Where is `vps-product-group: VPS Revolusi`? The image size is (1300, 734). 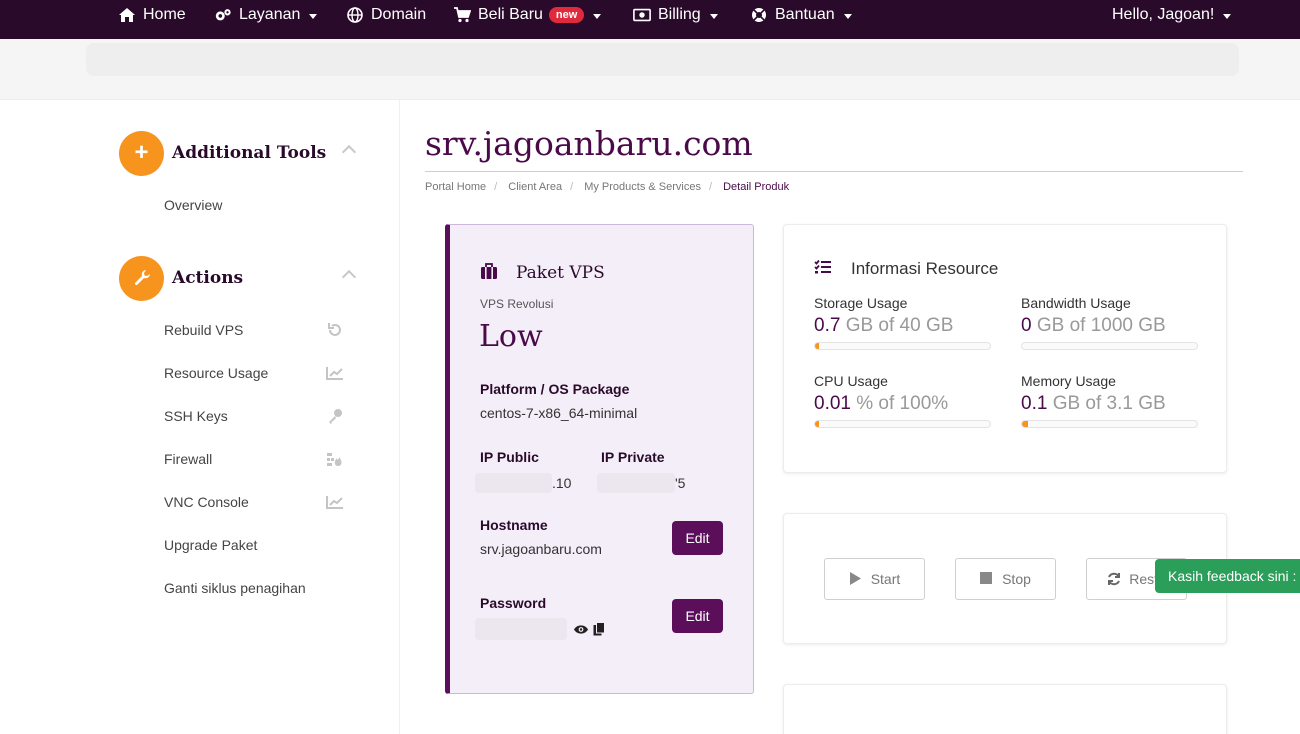
vps-product-group: VPS Revolusi is located at coordinates (517, 304).